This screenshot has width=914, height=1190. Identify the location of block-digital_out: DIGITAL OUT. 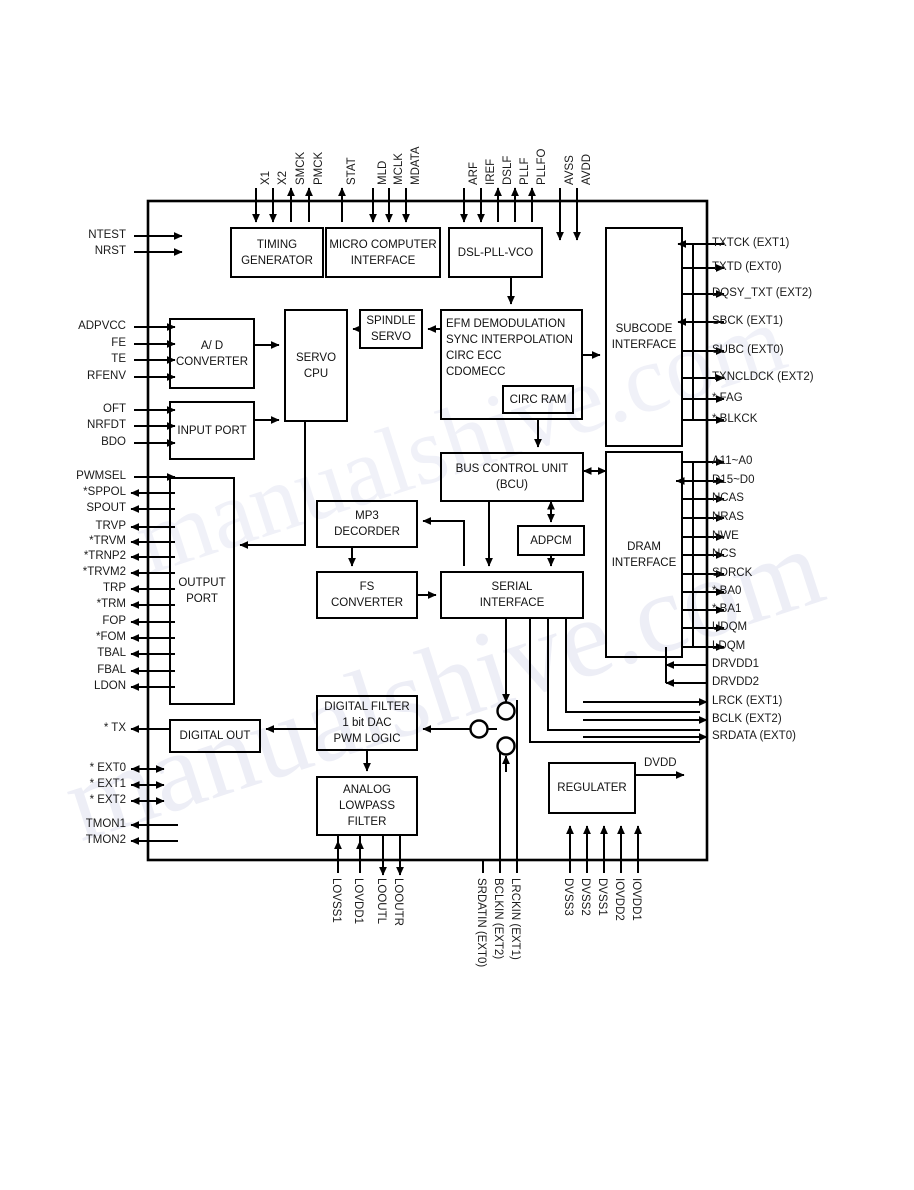
(215, 736).